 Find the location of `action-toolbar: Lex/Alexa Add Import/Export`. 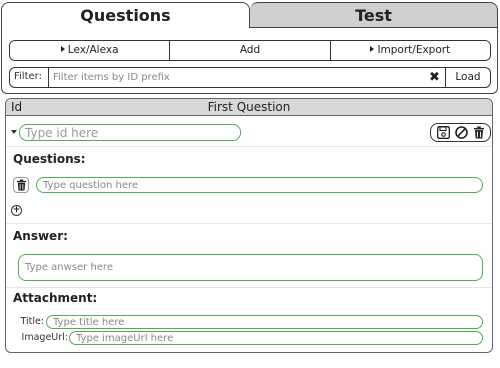

action-toolbar: Lex/Alexa Add Import/Export is located at coordinates (250, 50).